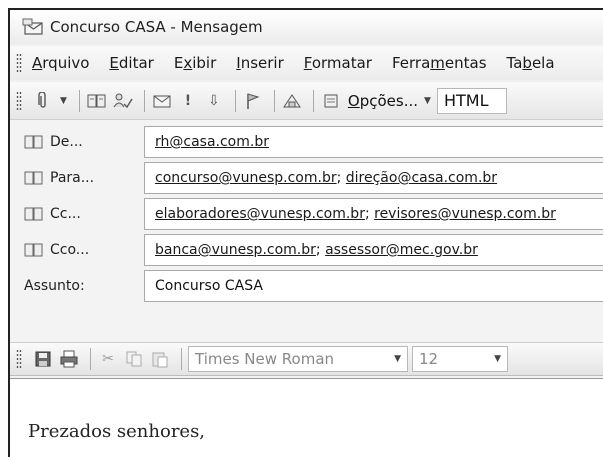  I want to click on message-icon, so click(32, 26).